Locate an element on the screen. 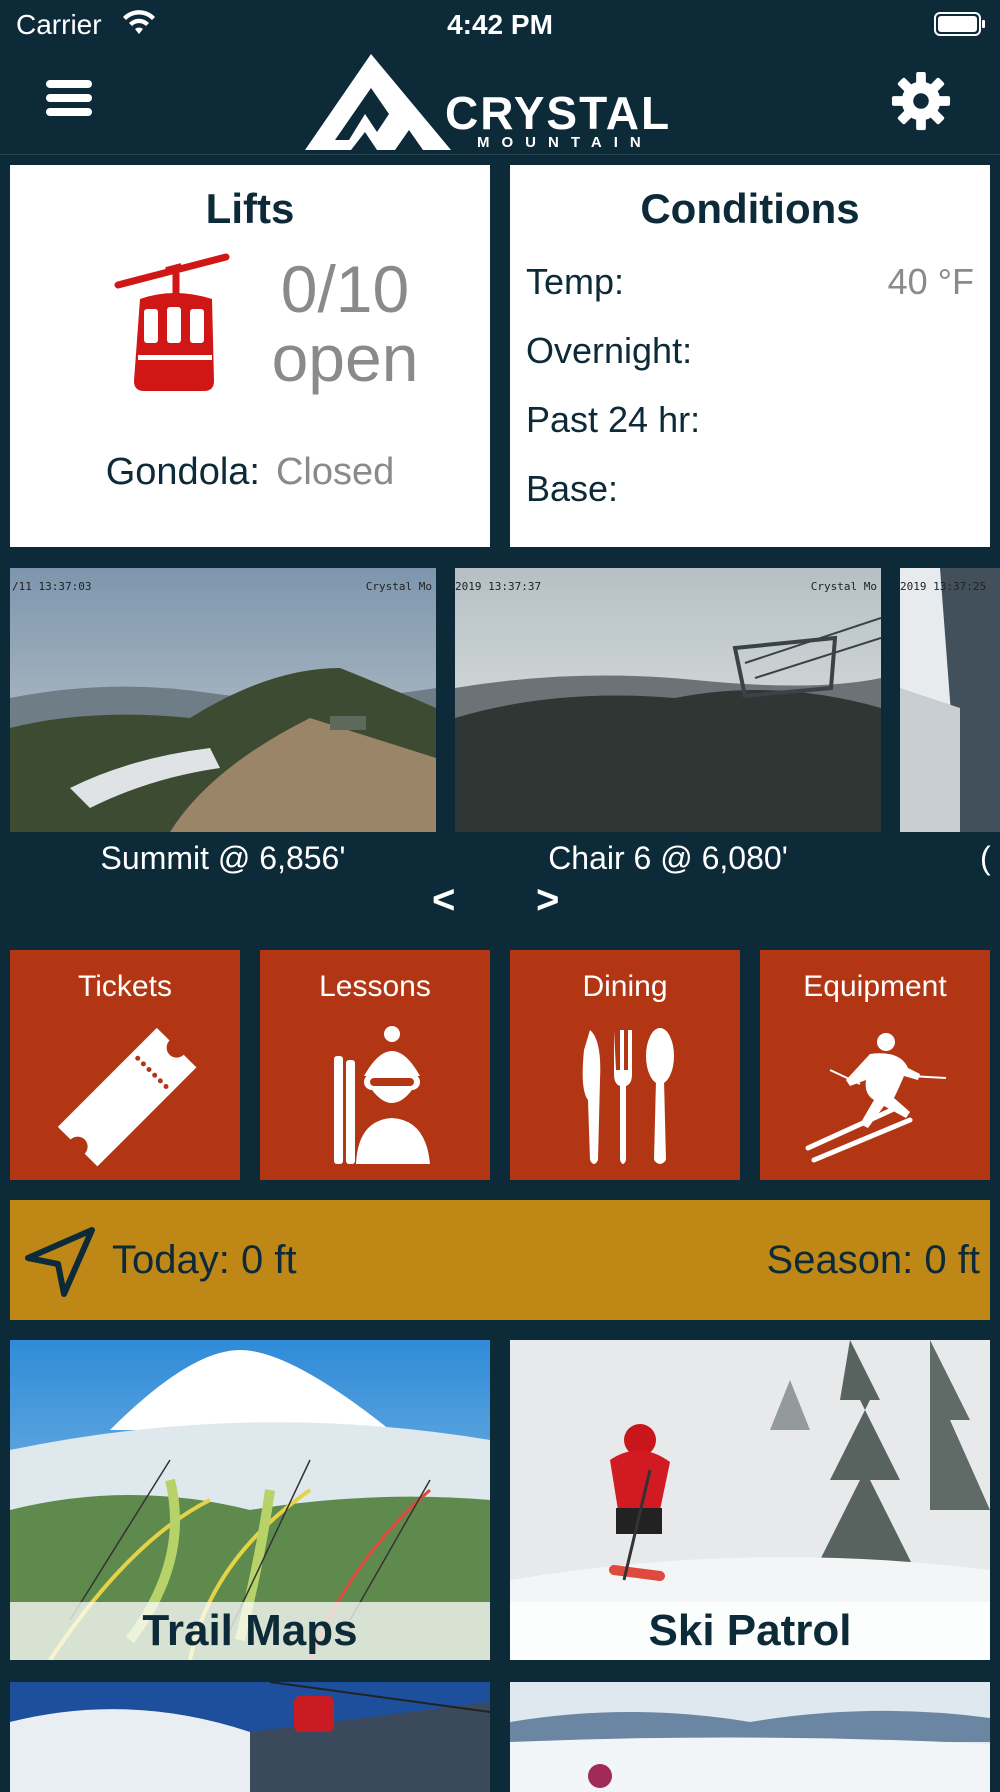 The width and height of the screenshot is (1000, 1792). clock: 4:42 PM is located at coordinates (500, 24).